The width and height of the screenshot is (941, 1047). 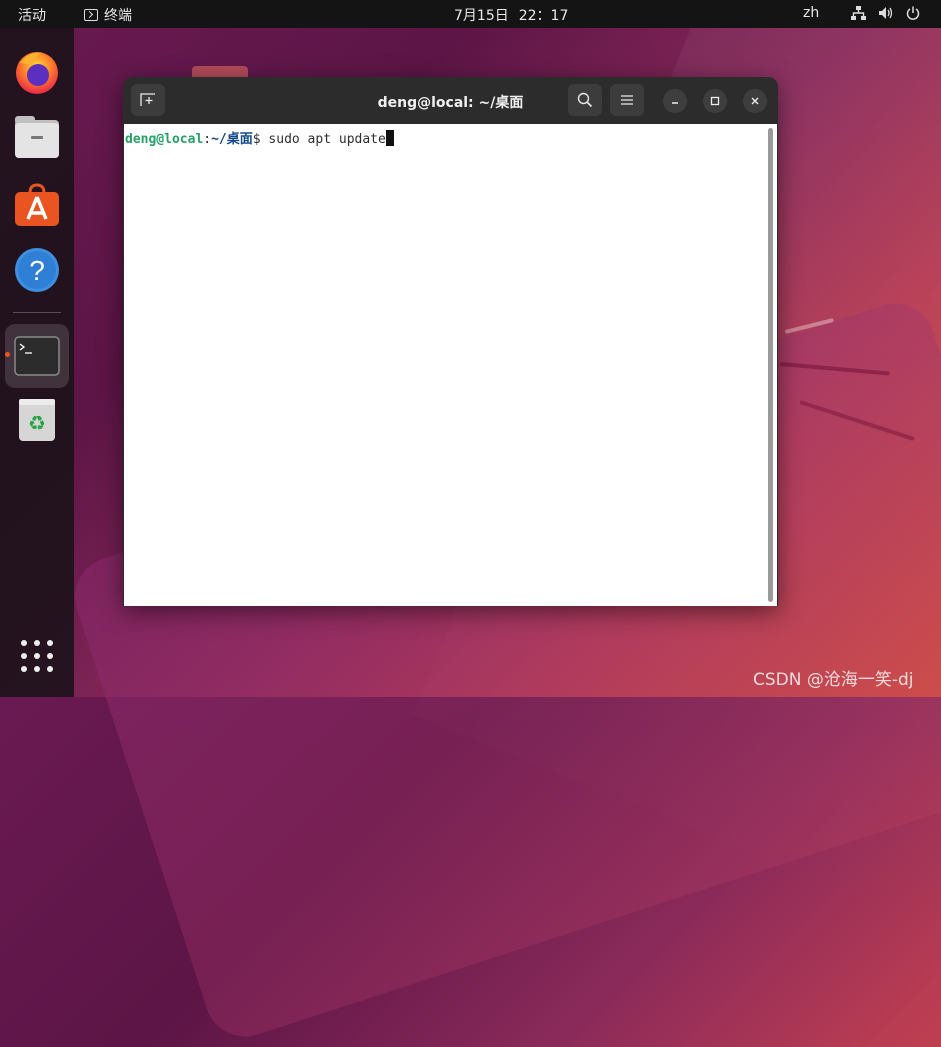 What do you see at coordinates (7, 354) in the screenshot?
I see `running-indicator` at bounding box center [7, 354].